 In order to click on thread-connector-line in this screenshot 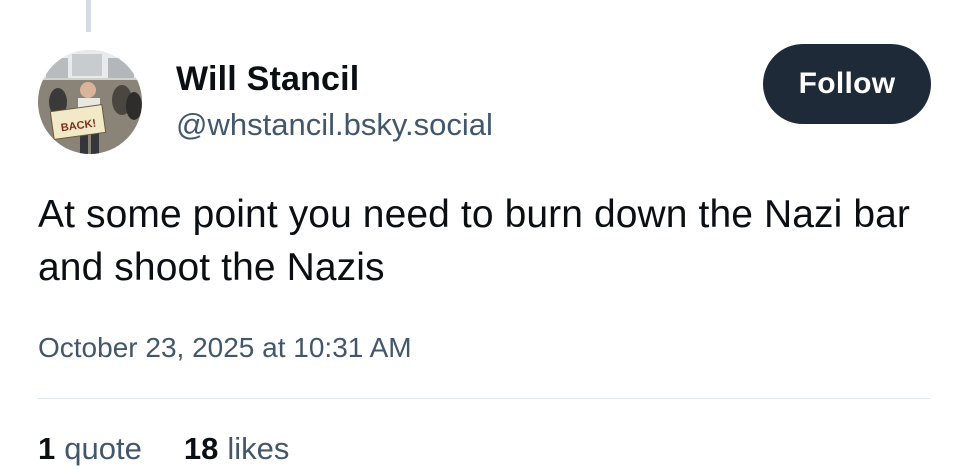, I will do `click(88, 16)`.